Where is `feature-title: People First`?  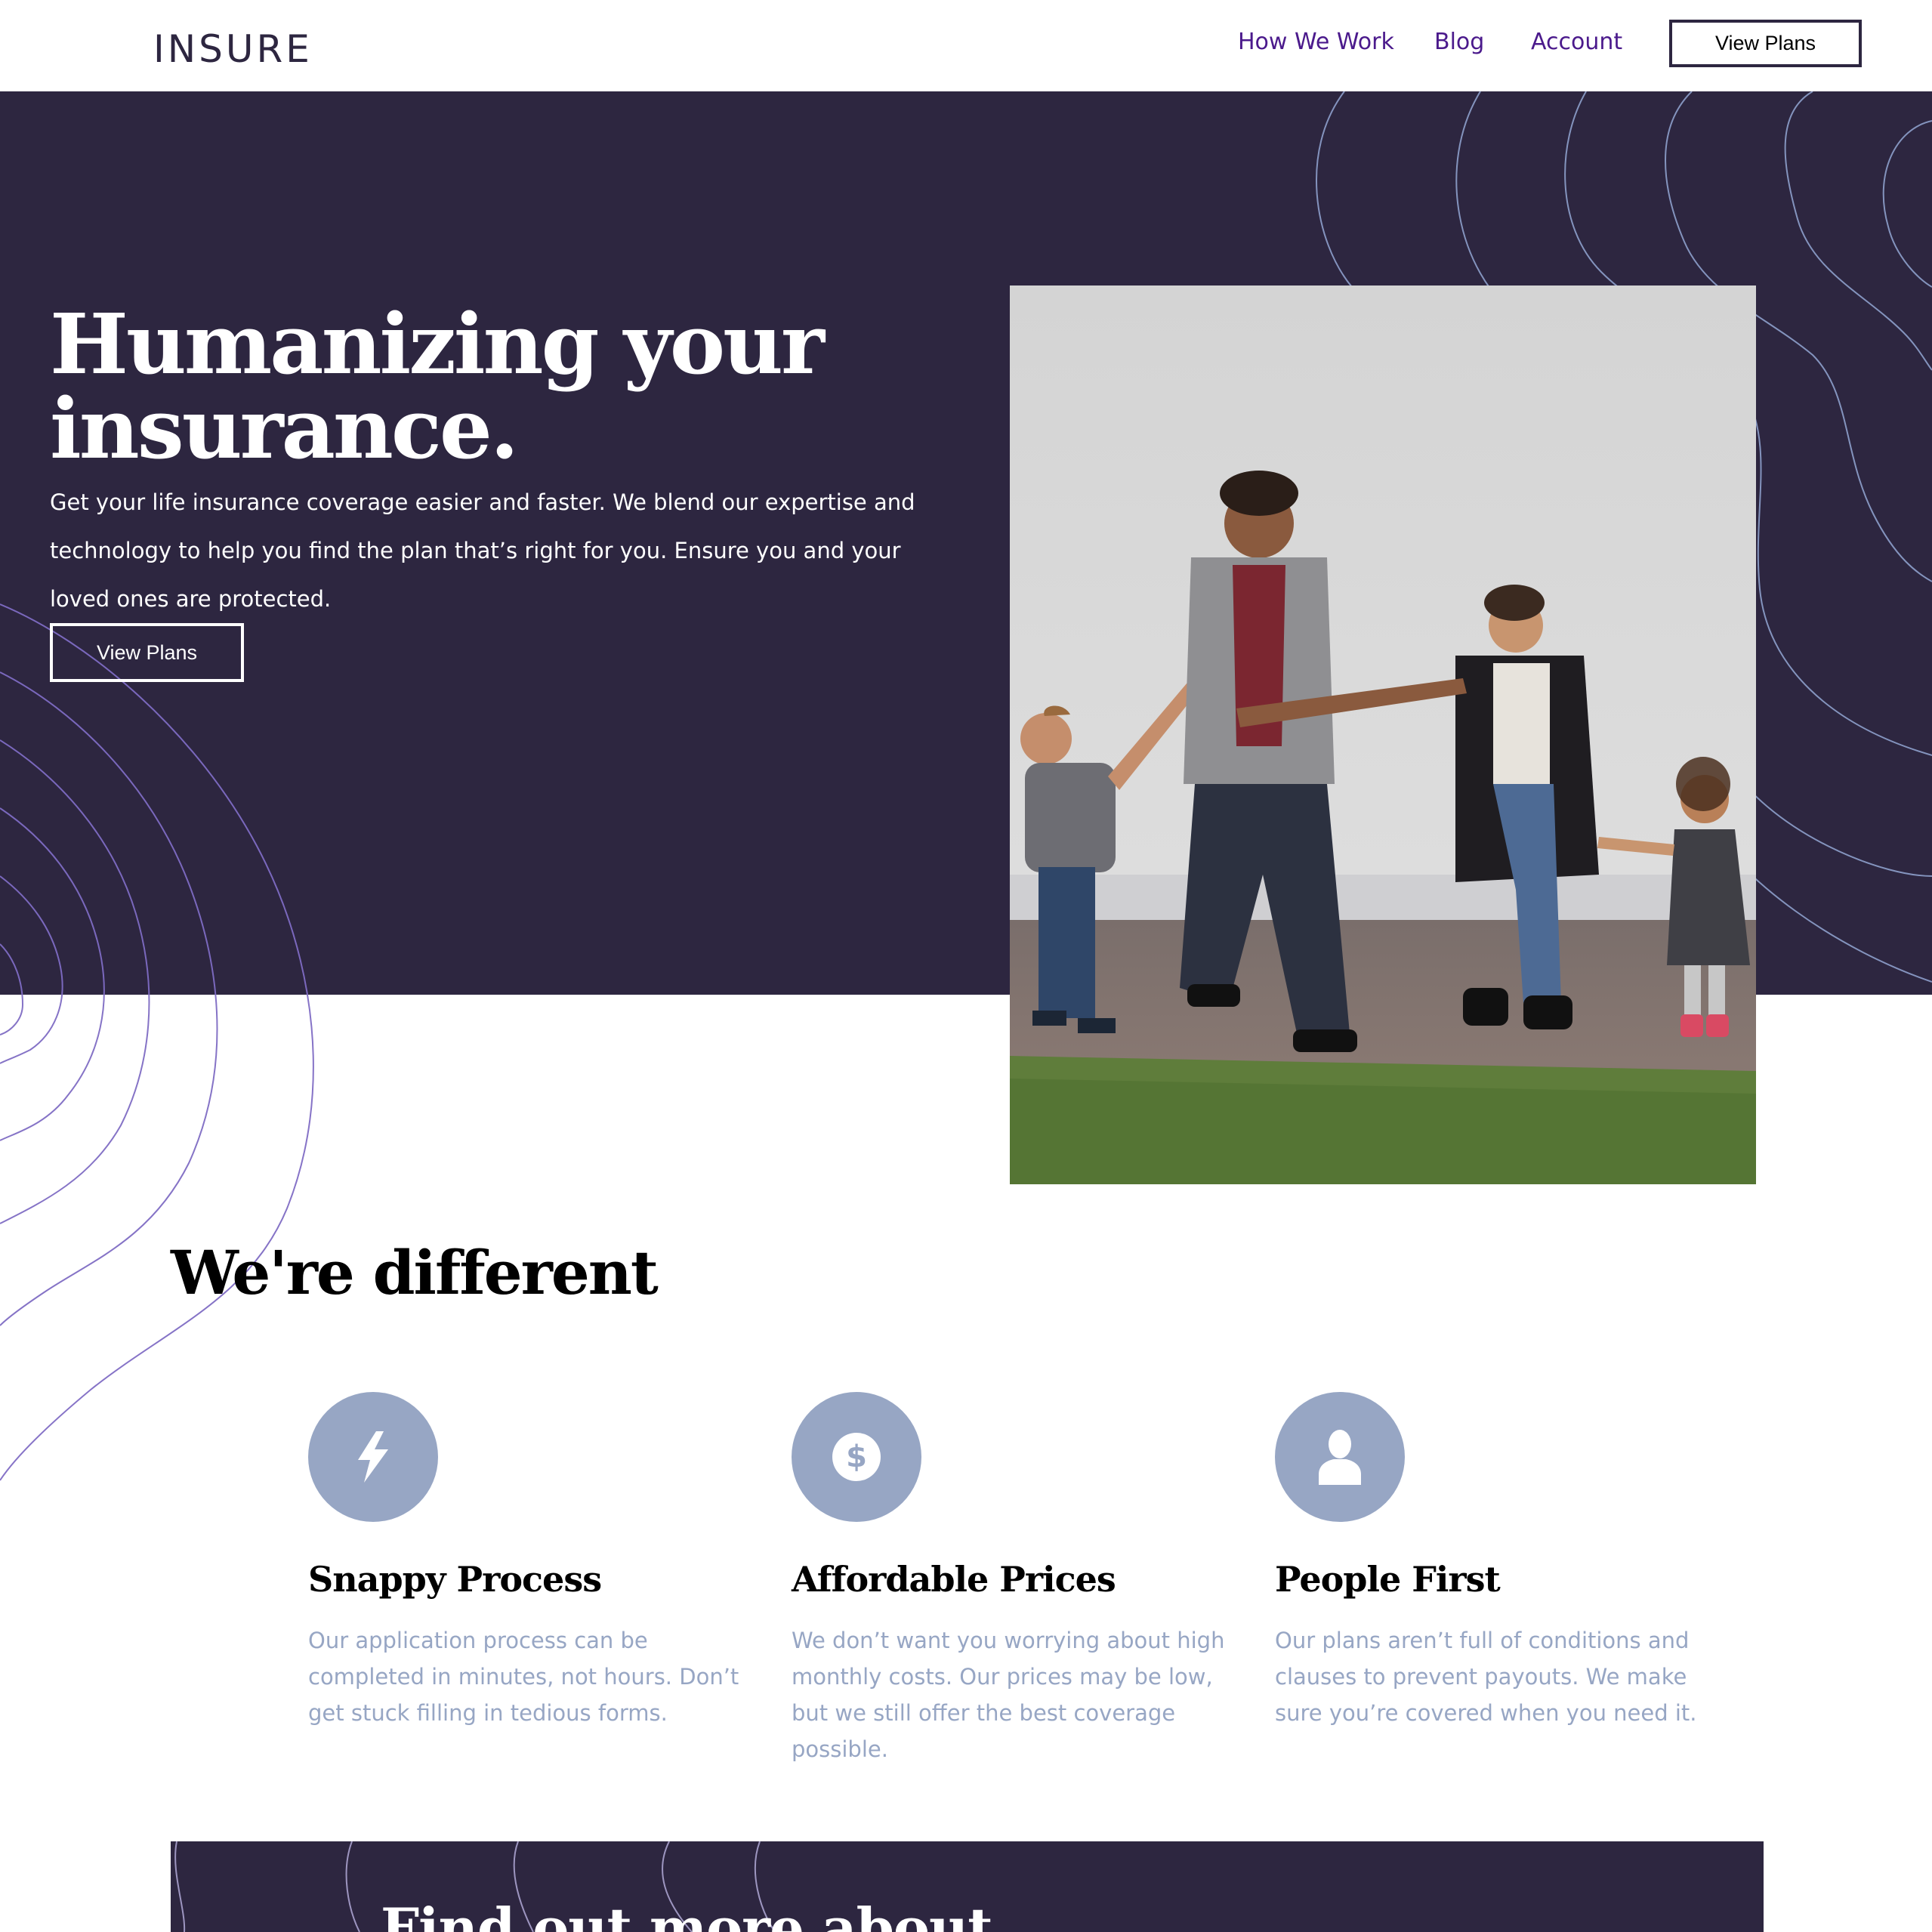 feature-title: People First is located at coordinates (1388, 1580).